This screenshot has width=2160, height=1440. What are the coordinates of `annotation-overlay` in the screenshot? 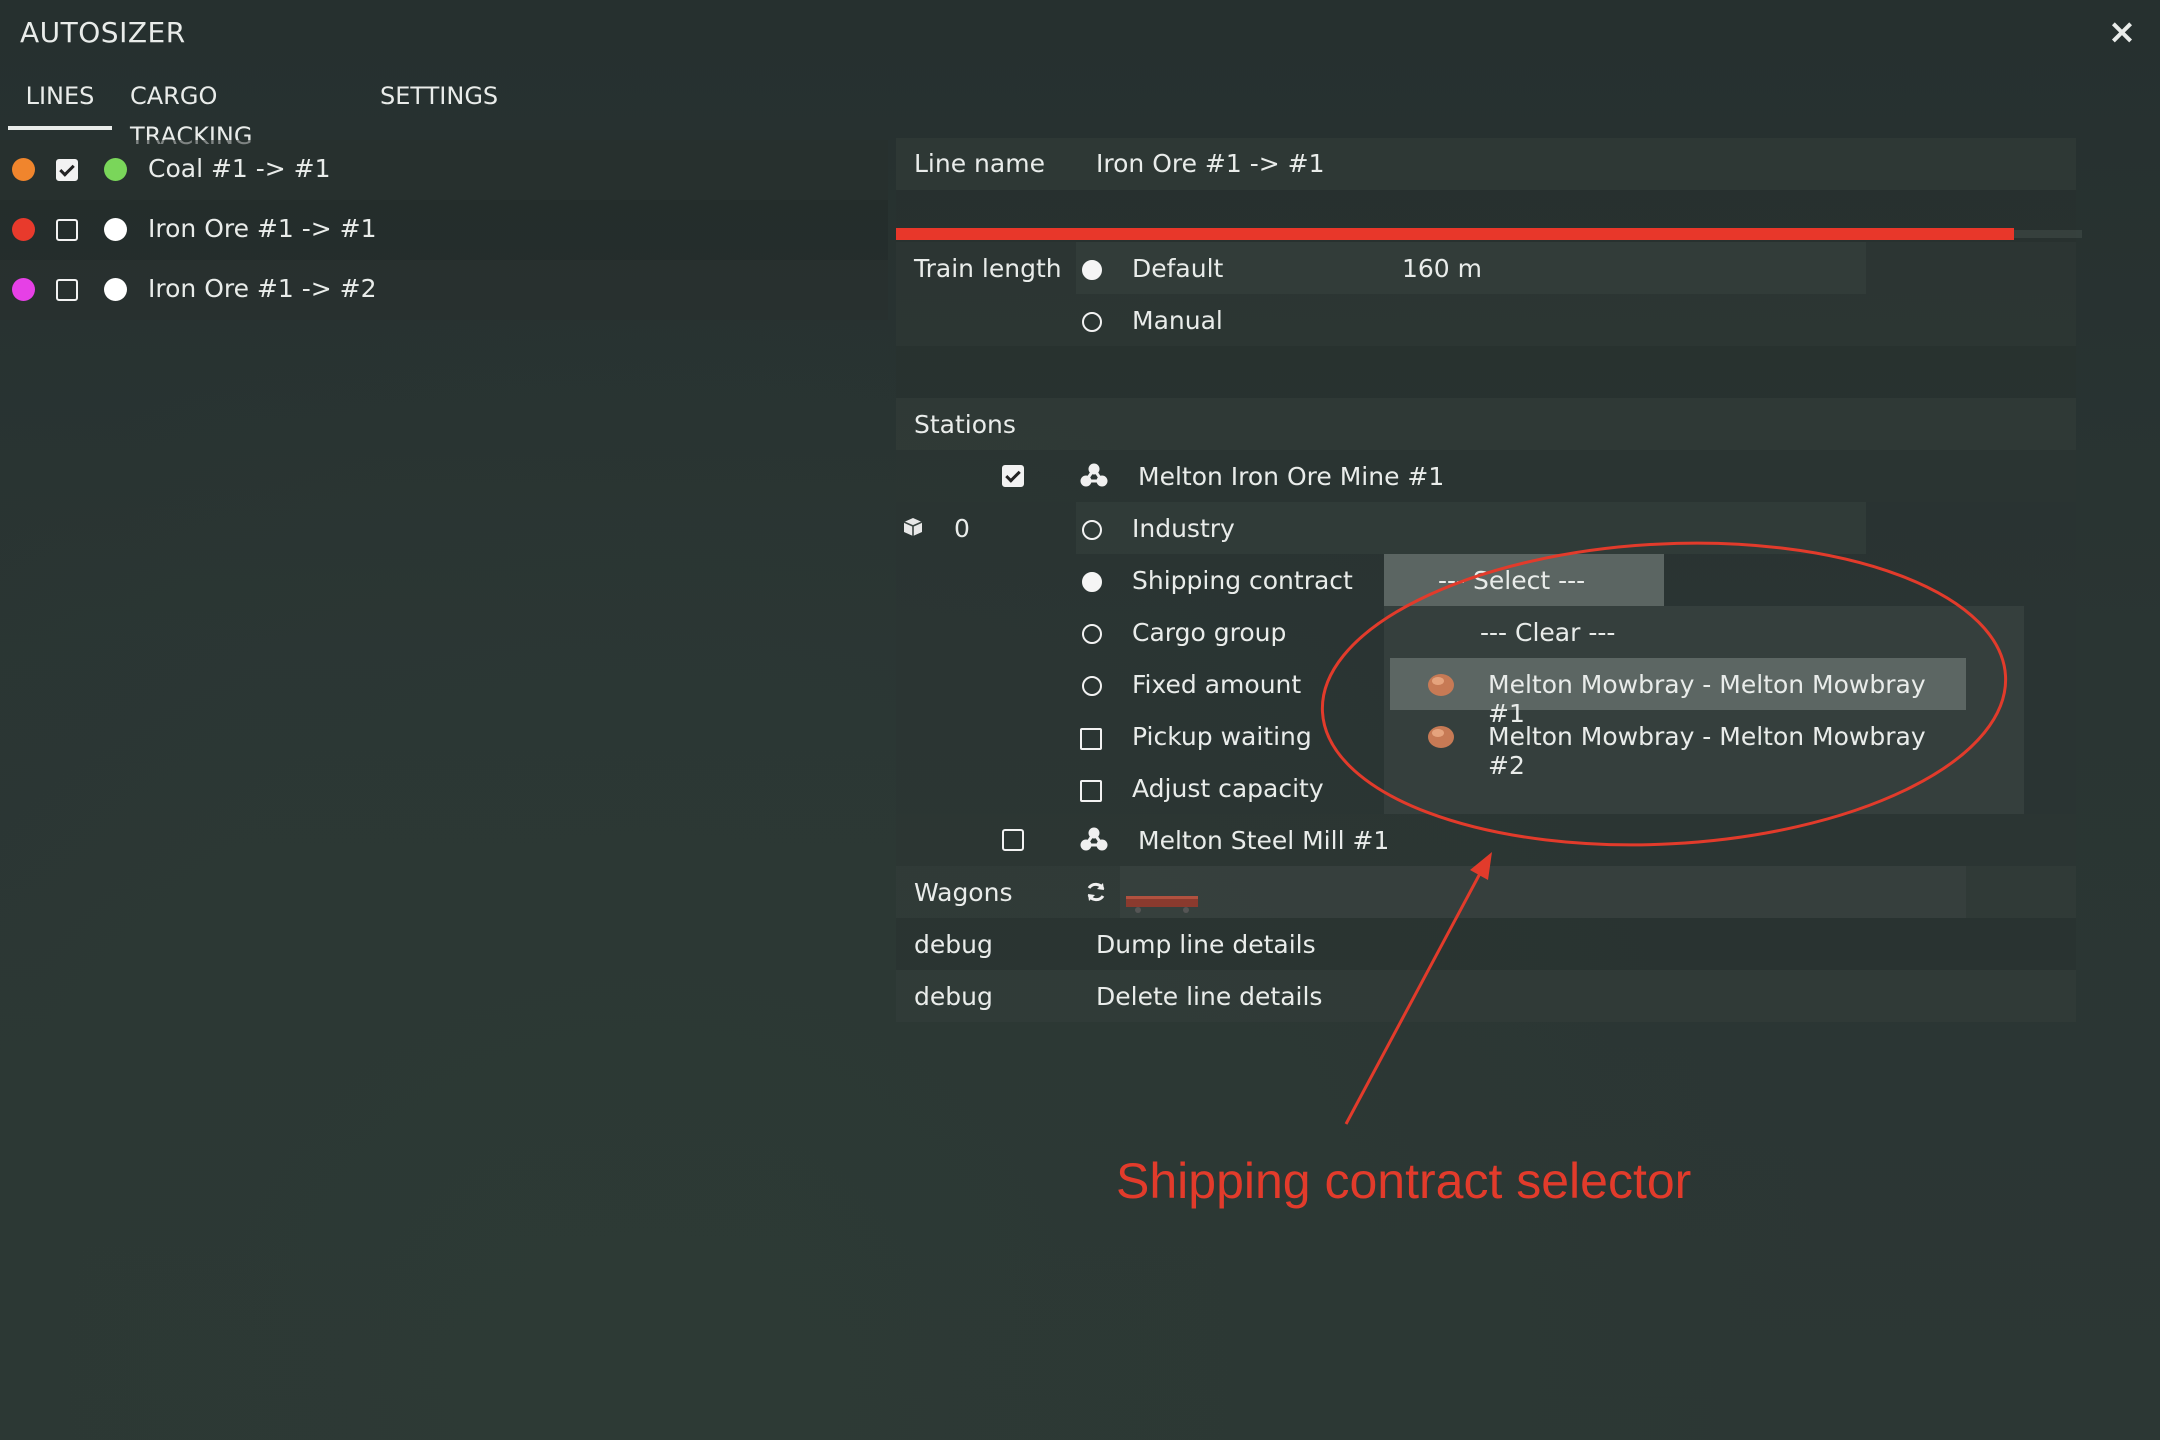 It's located at (1664, 833).